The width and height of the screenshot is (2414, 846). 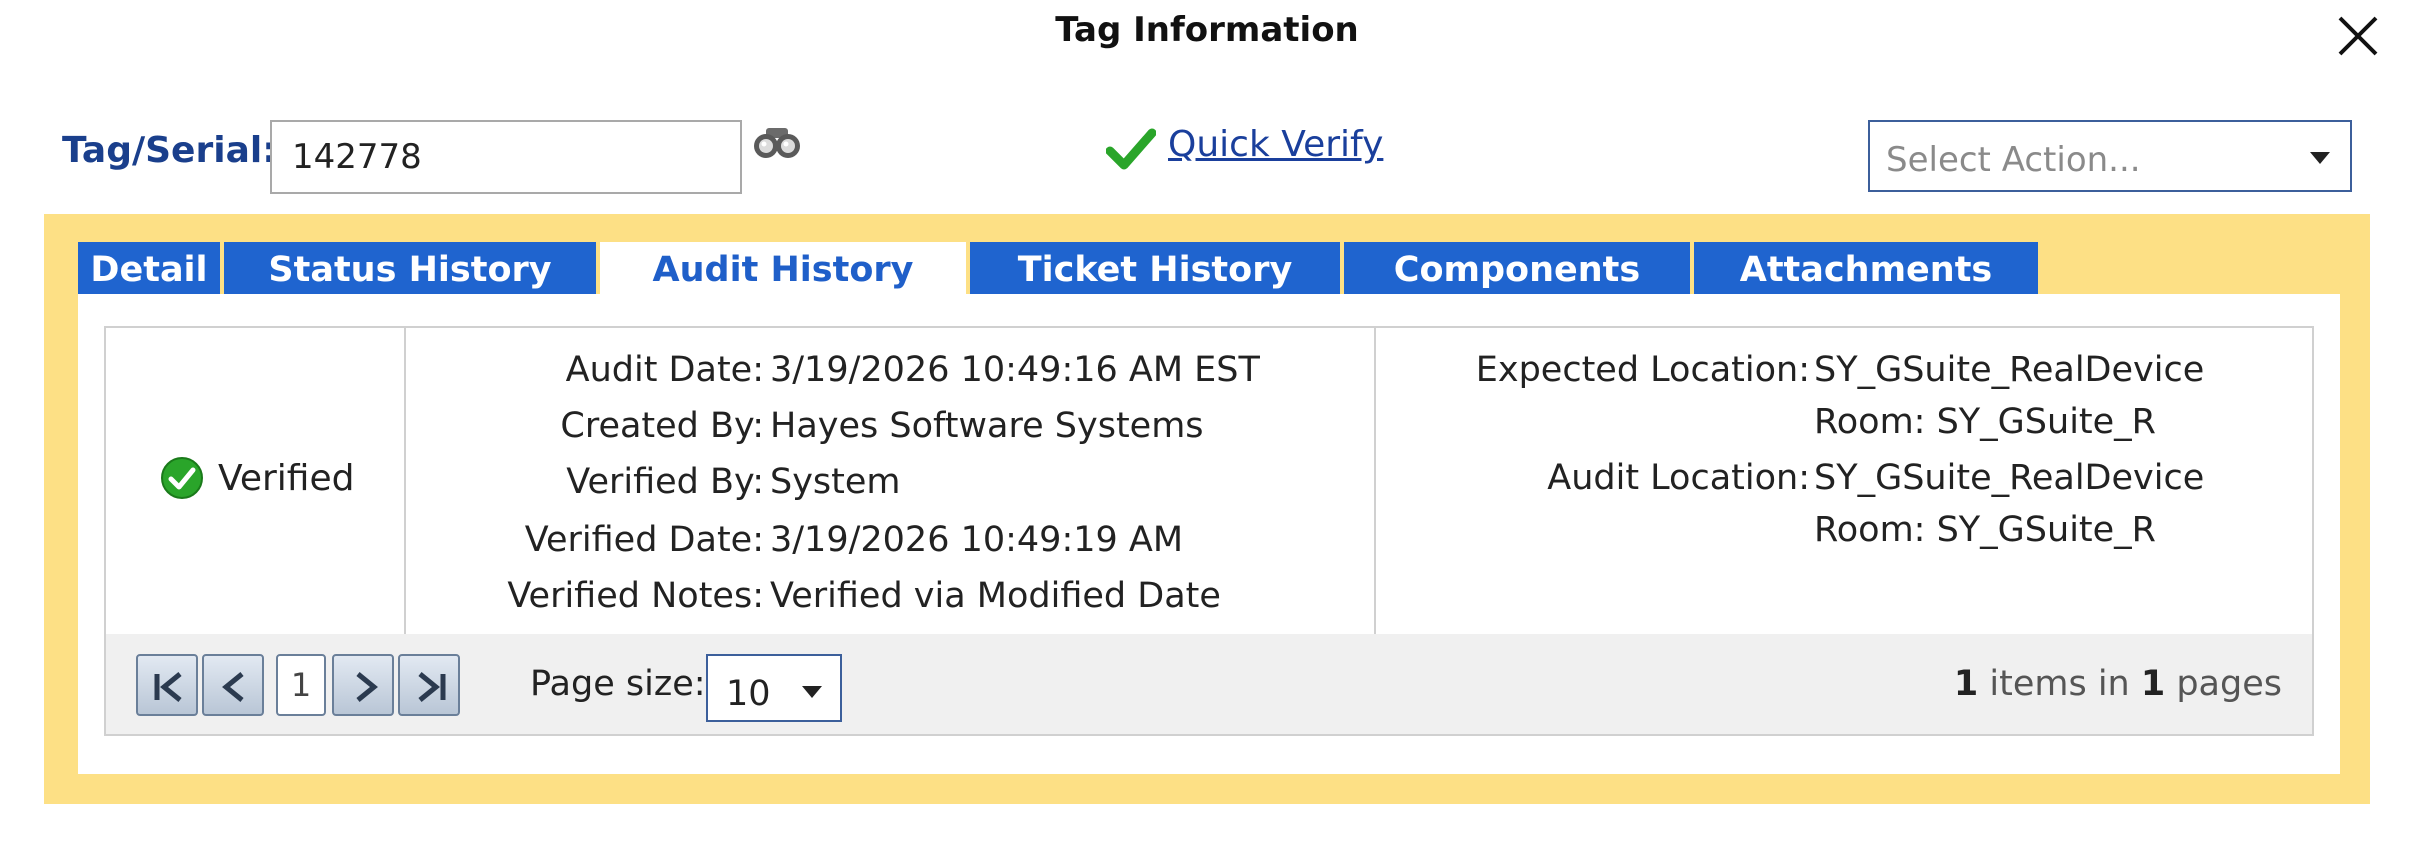 What do you see at coordinates (987, 426) in the screenshot?
I see `created-by-value: Hayes Software Systems` at bounding box center [987, 426].